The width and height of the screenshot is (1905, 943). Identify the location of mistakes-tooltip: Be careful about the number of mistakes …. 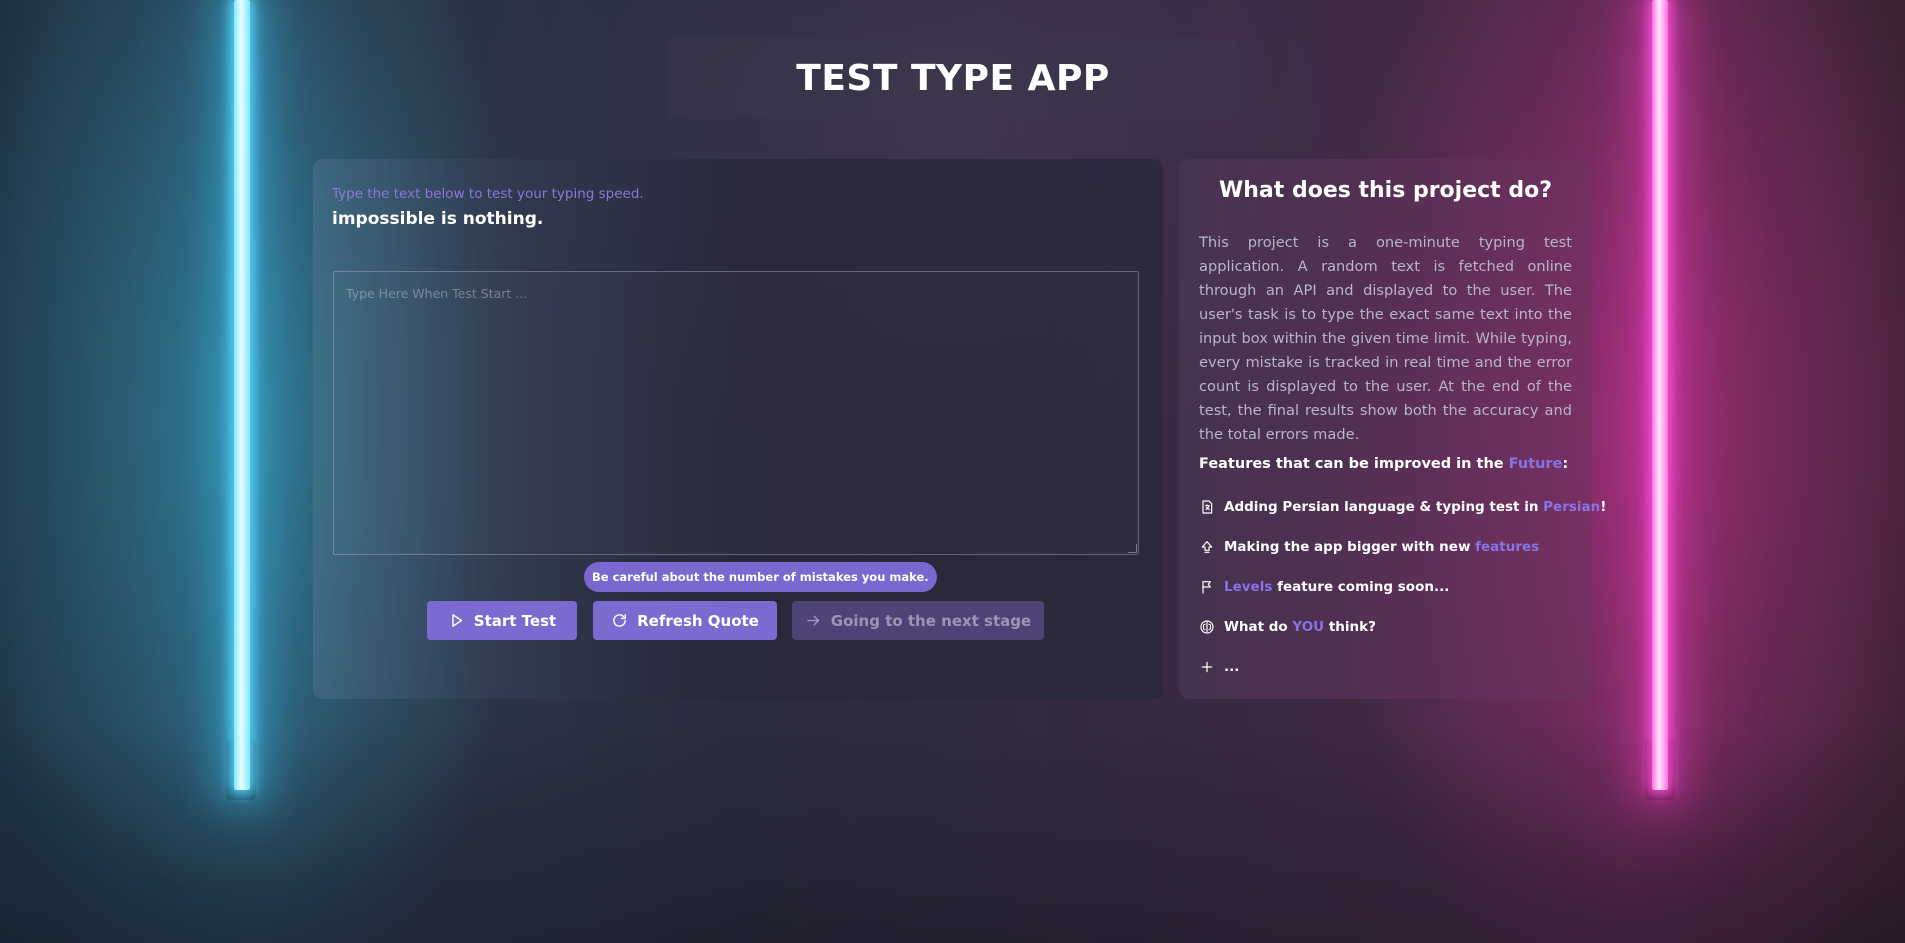
(760, 577).